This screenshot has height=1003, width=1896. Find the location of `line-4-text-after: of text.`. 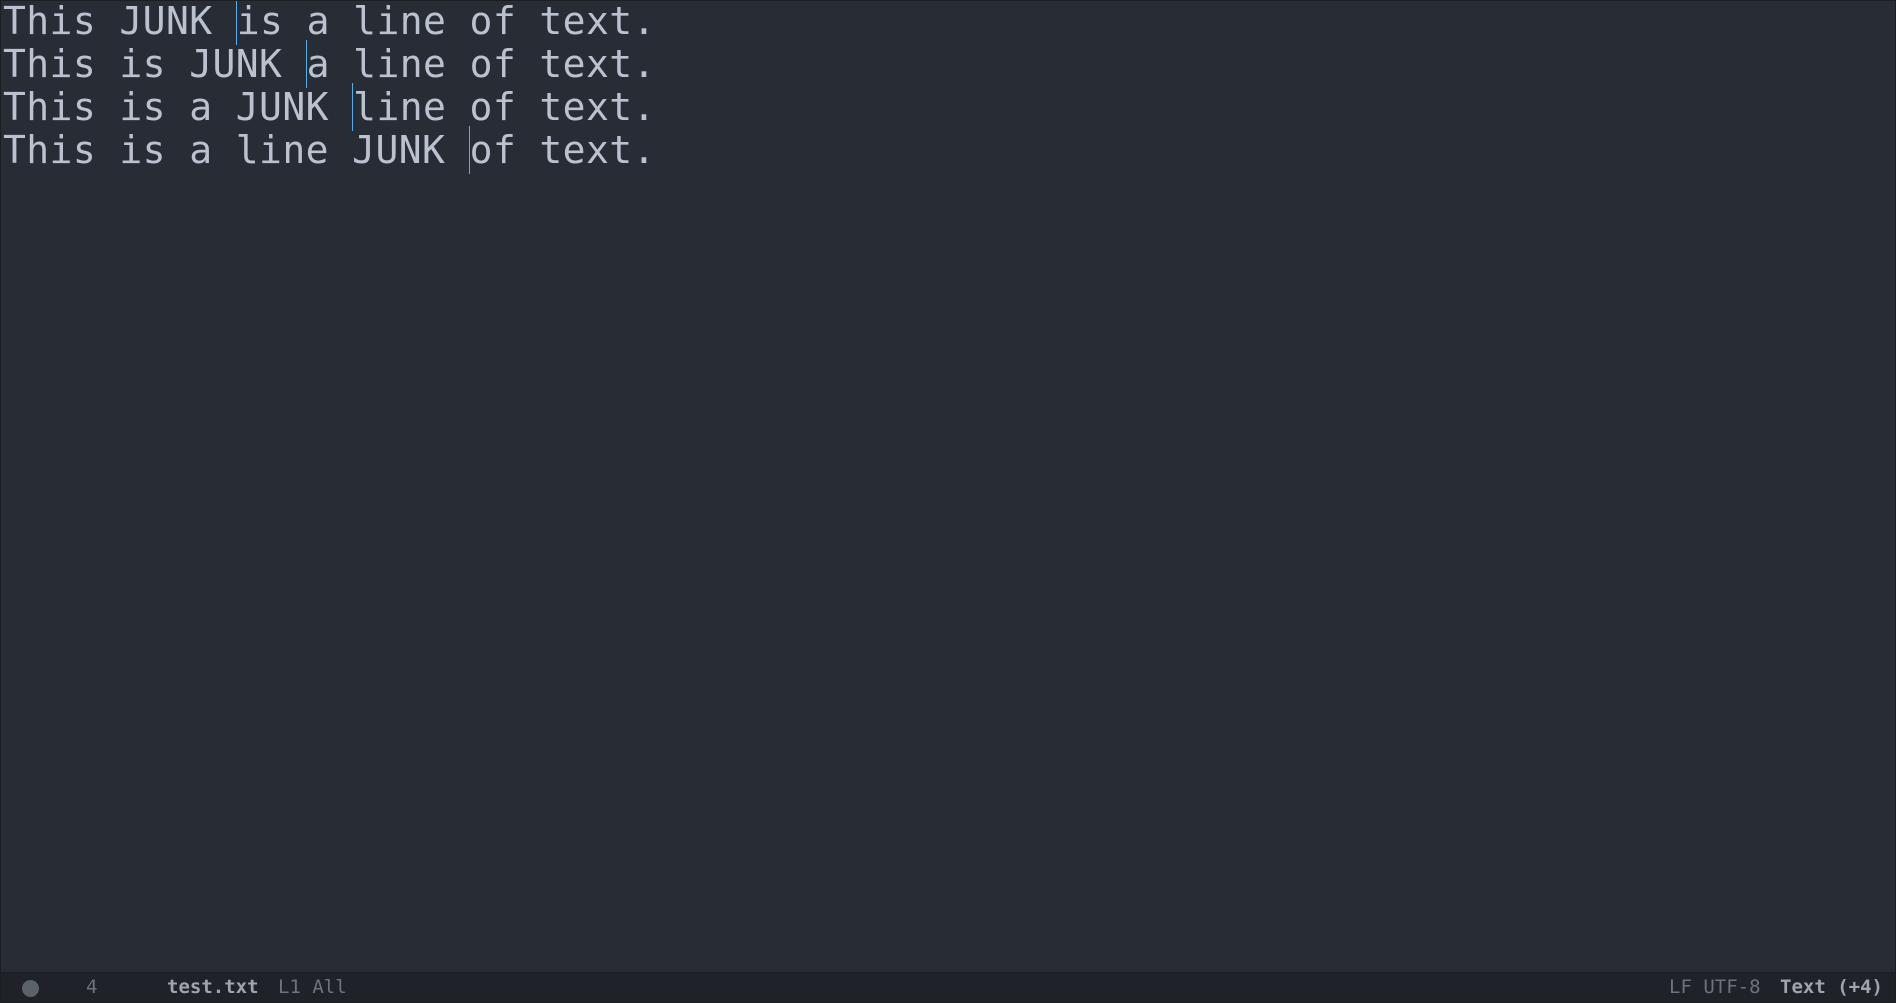

line-4-text-after: of text. is located at coordinates (562, 150).